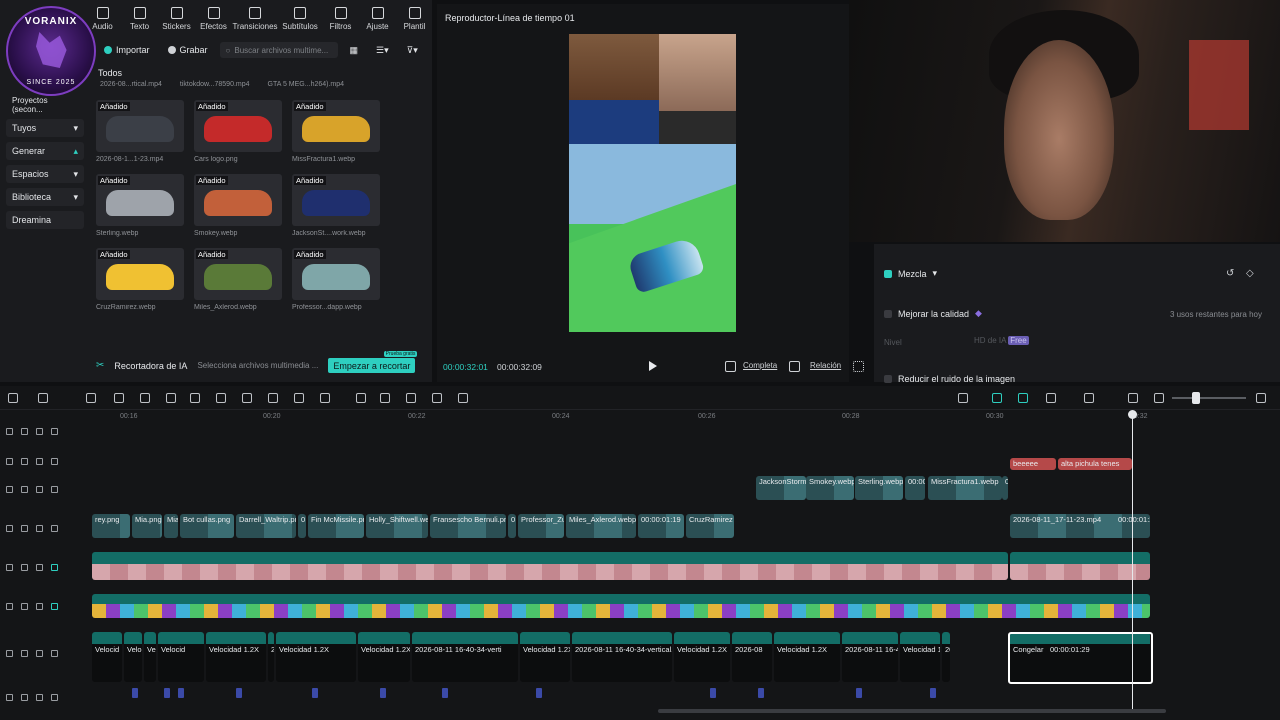 Image resolution: width=1280 pixels, height=720 pixels. What do you see at coordinates (373, 362) in the screenshot?
I see `start-cut-button: Empezar a recortar Prueba gratis` at bounding box center [373, 362].